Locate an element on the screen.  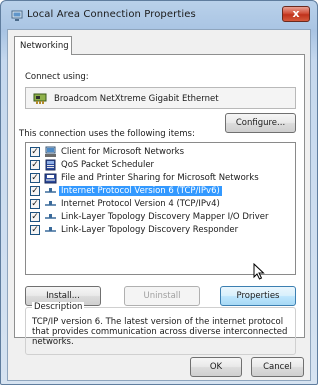
cancel-button: Cancel is located at coordinates (277, 367).